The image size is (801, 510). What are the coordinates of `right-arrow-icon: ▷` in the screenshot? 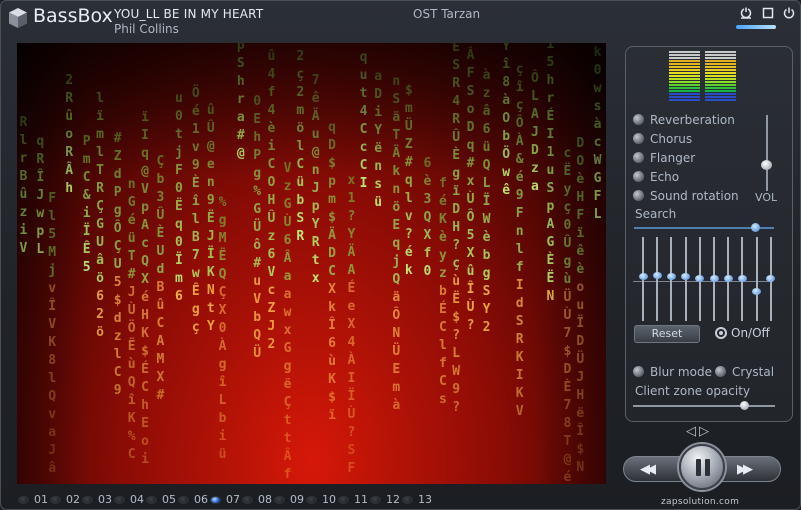 It's located at (705, 431).